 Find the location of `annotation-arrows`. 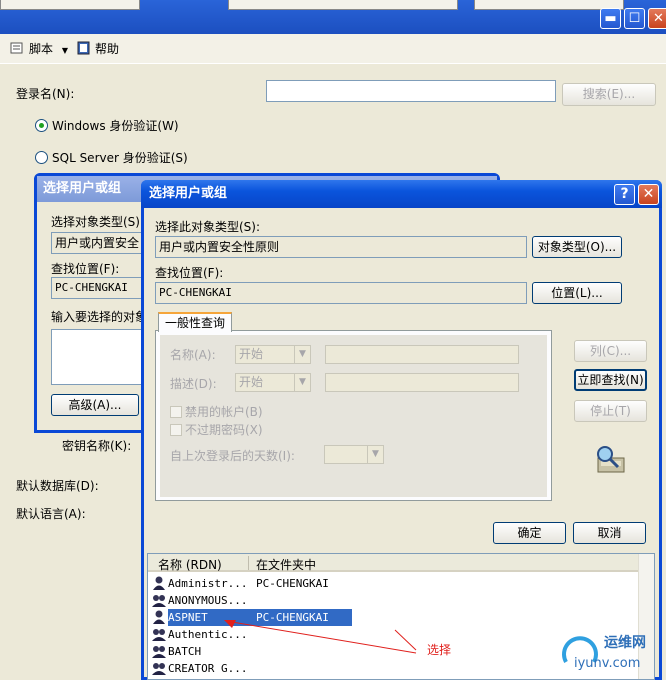

annotation-arrows is located at coordinates (320, 637).